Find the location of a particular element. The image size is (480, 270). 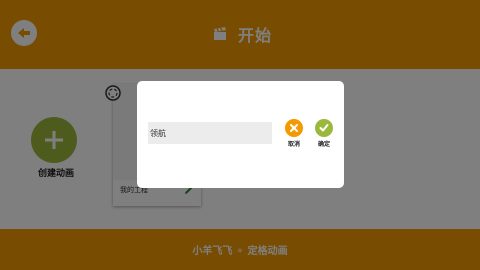

close-icon is located at coordinates (294, 128).